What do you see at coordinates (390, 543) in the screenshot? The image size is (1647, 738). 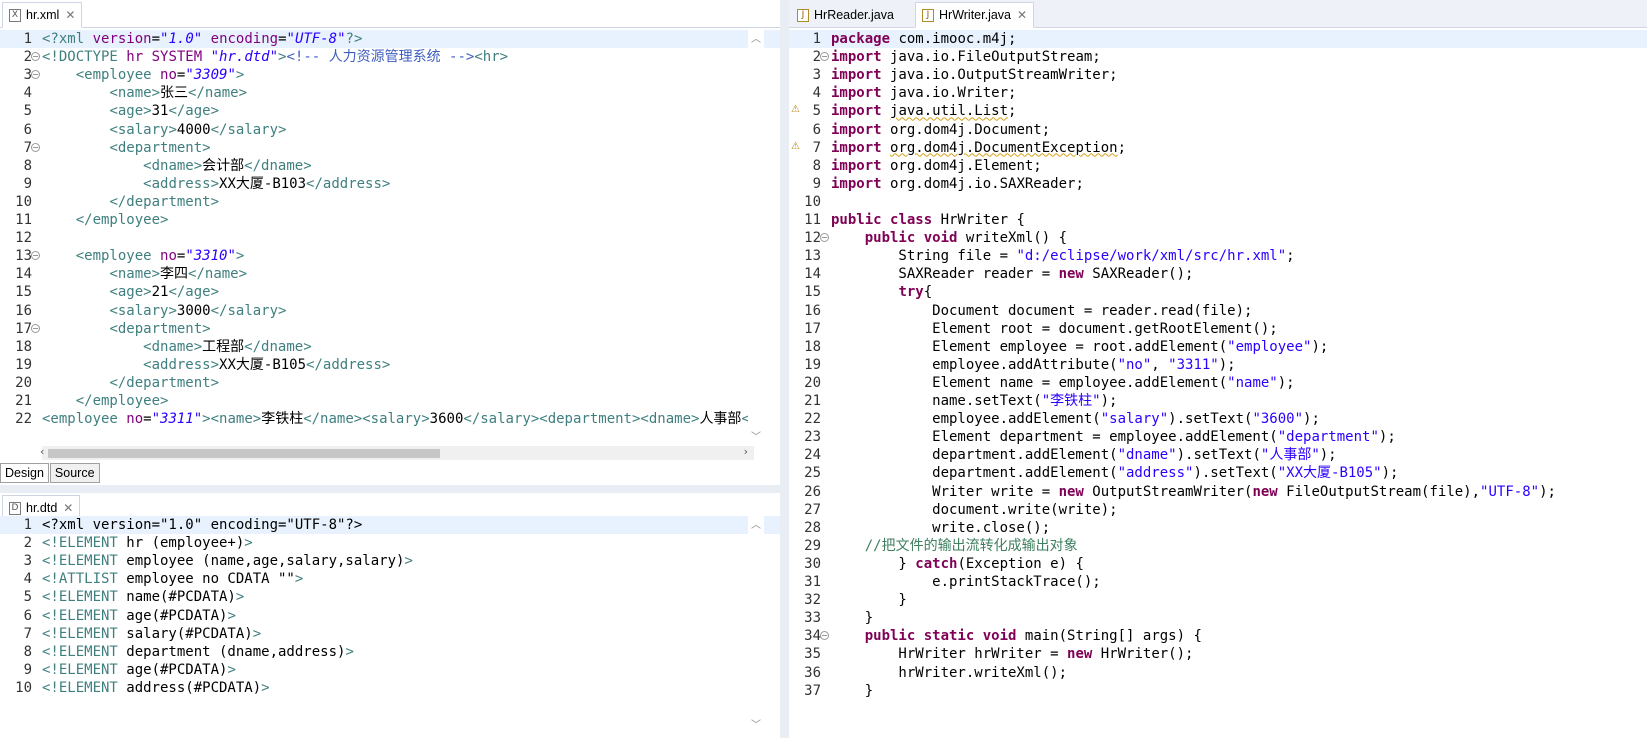 I see `code-line: 2 <!ELEMENT hr (employee+)>` at bounding box center [390, 543].